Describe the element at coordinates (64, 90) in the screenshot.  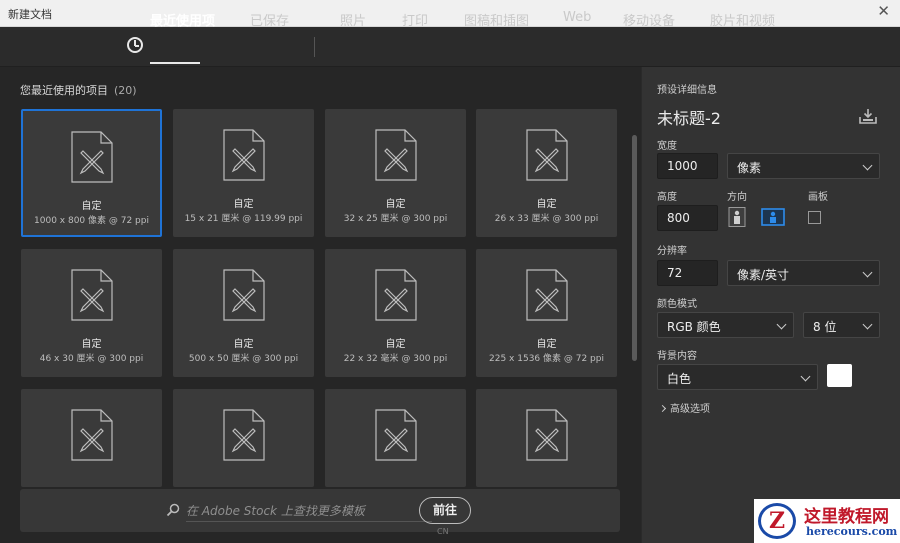
I see `recent-title-text: 您最近使用的项目` at that location.